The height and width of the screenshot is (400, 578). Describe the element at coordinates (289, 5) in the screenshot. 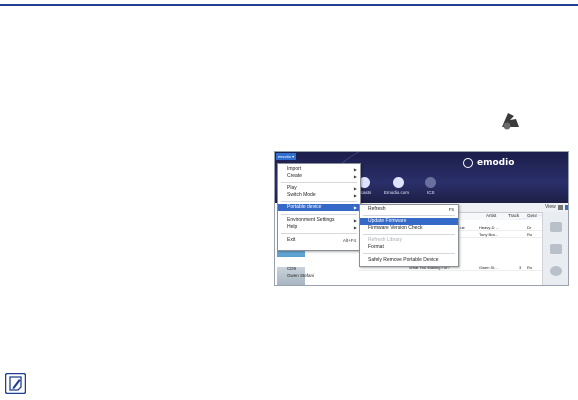

I see `header-rule` at that location.